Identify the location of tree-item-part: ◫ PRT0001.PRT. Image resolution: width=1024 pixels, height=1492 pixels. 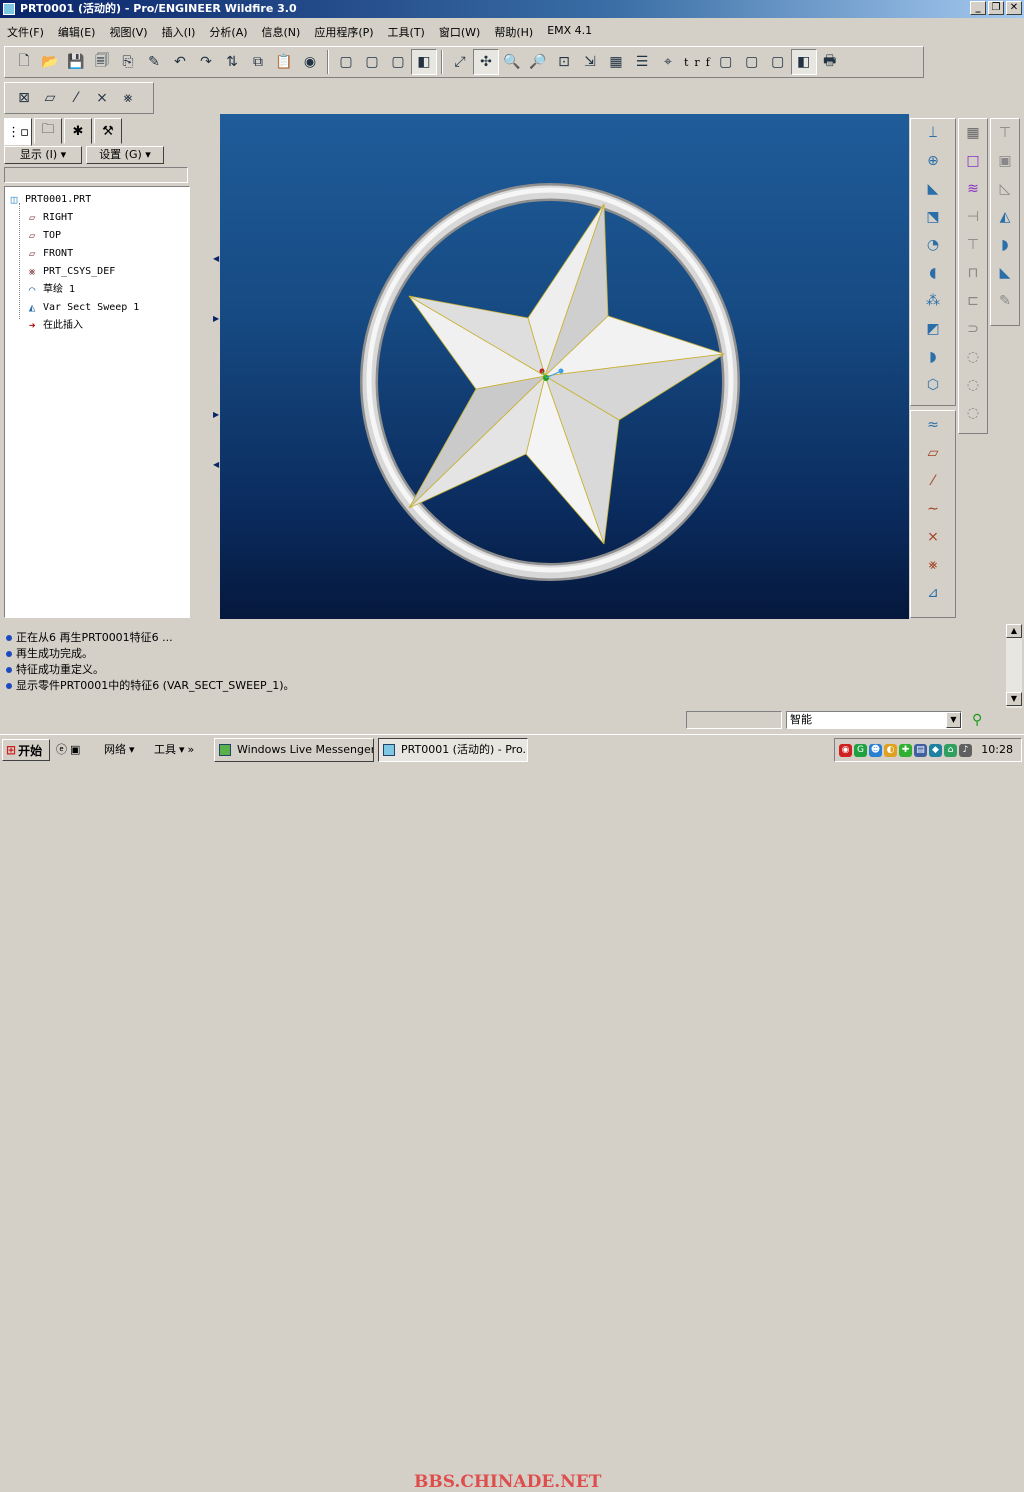
(49, 200).